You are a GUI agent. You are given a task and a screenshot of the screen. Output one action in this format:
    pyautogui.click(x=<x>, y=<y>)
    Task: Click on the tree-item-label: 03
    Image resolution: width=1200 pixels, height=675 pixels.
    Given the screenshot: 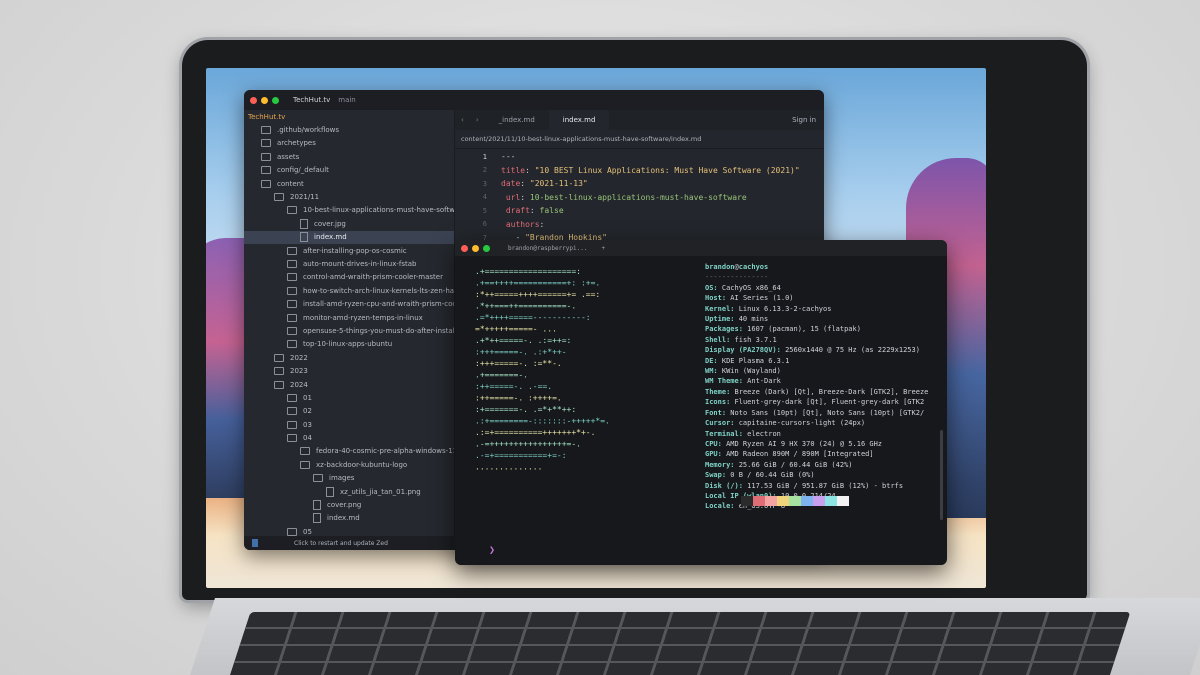 What is the action you would take?
    pyautogui.click(x=307, y=424)
    